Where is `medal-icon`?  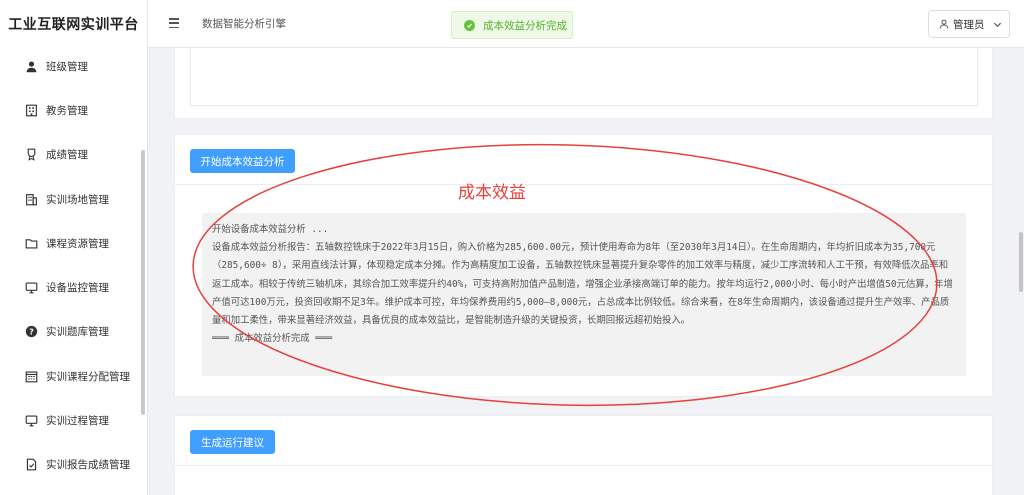
medal-icon is located at coordinates (31, 155).